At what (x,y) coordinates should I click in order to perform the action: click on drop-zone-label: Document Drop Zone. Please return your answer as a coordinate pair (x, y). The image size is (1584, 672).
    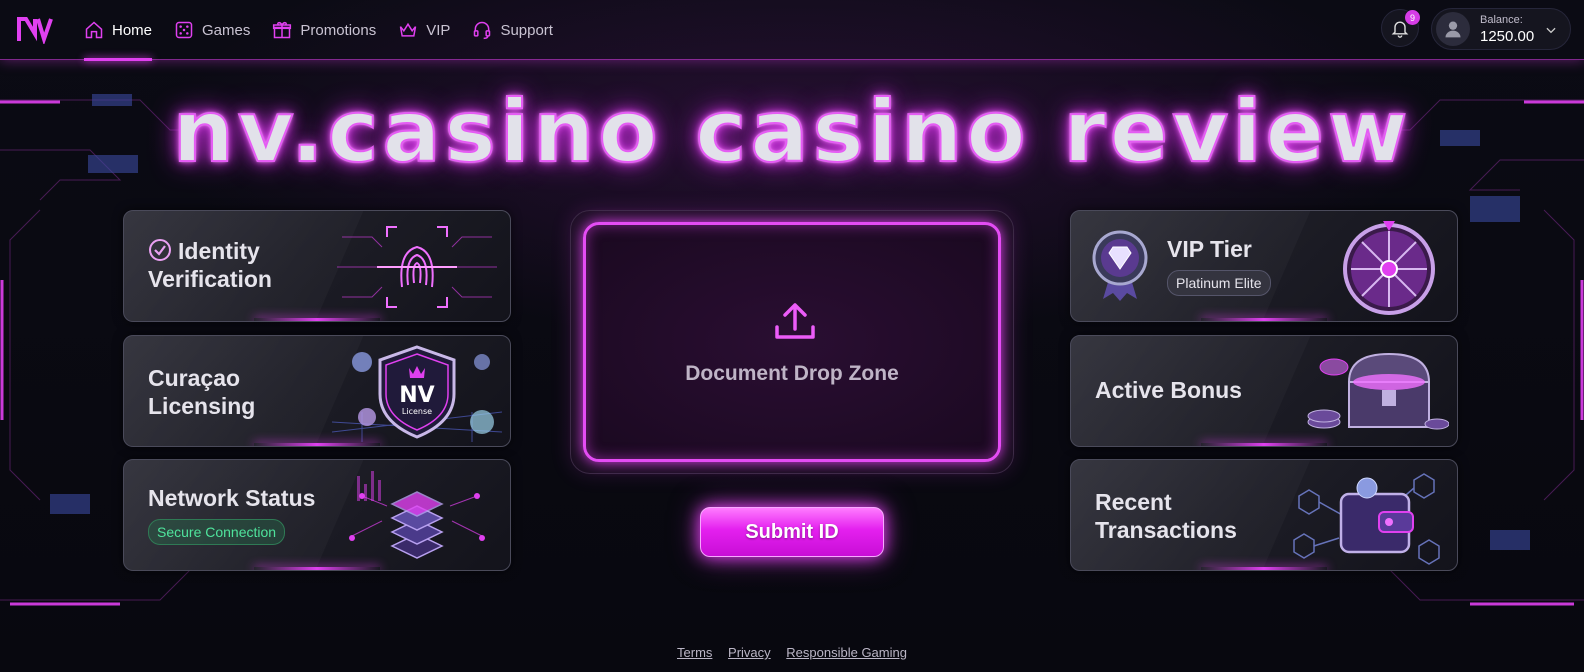
    Looking at the image, I should click on (792, 373).